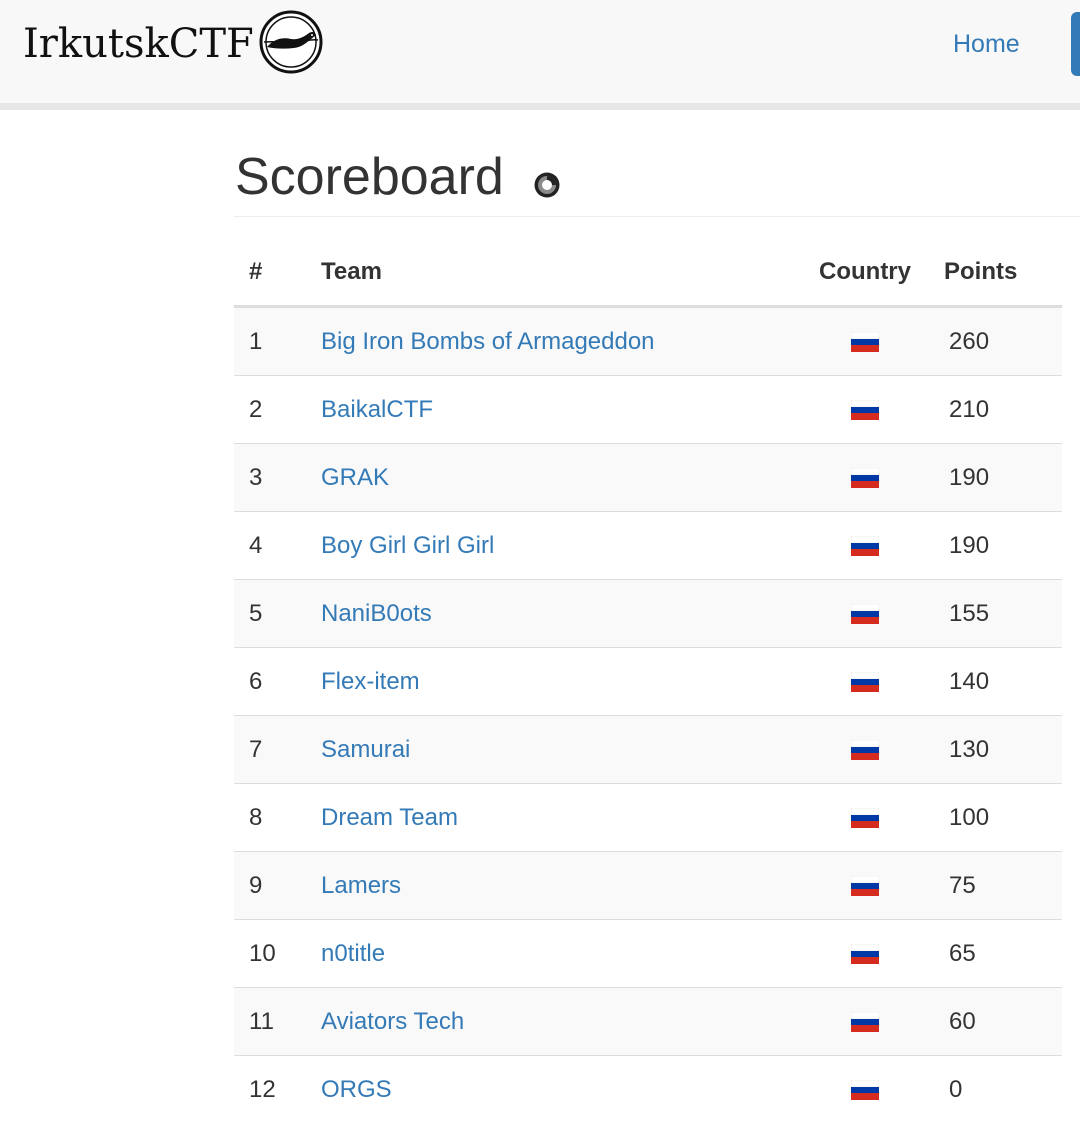  Describe the element at coordinates (561, 954) in the screenshot. I see `team-cell: n0title` at that location.